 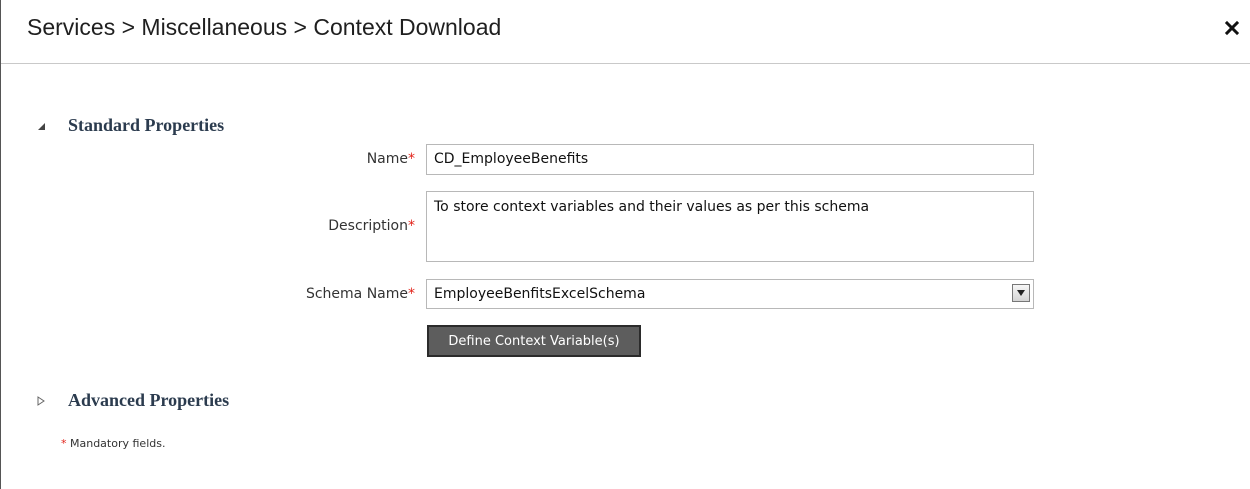 What do you see at coordinates (387, 159) in the screenshot?
I see `name-label-text: Name` at bounding box center [387, 159].